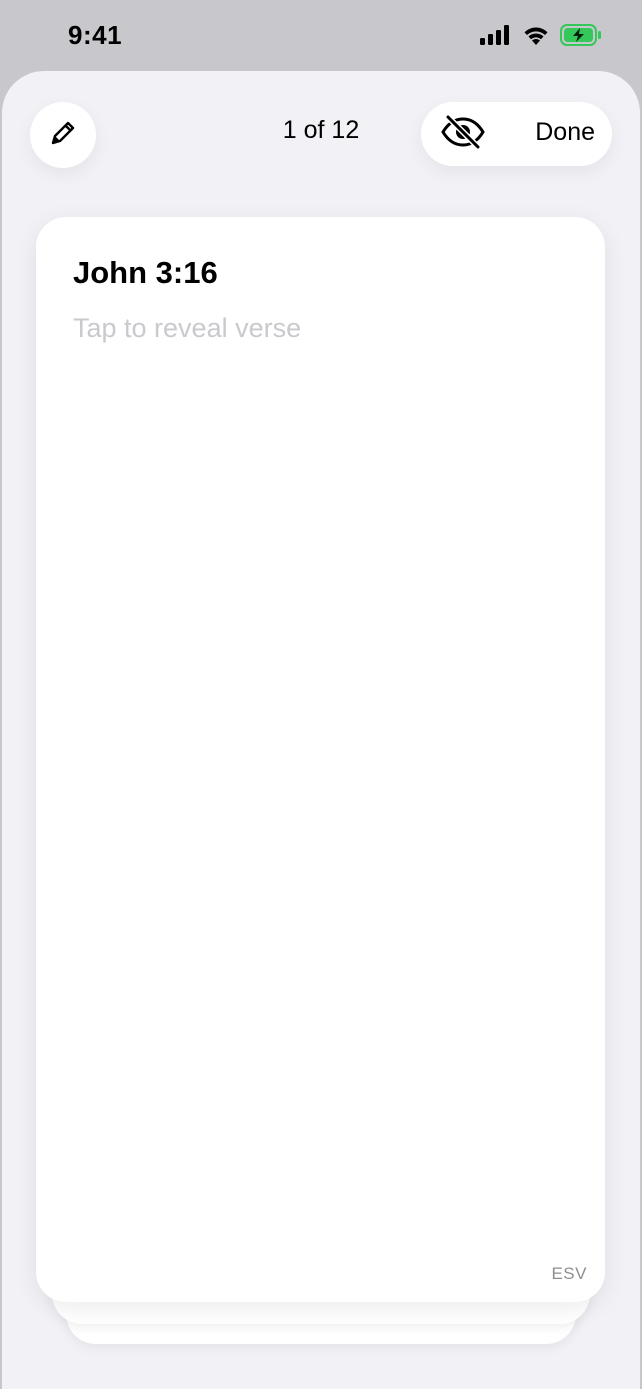 The height and width of the screenshot is (1389, 642). I want to click on toolbar-pill: Done, so click(516, 134).